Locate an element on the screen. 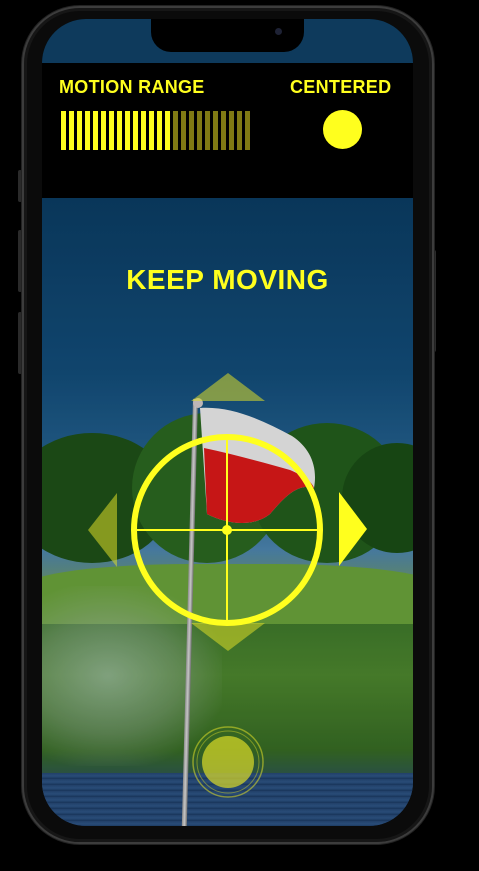  instruction-text: KEEP MOVING is located at coordinates (227, 279).